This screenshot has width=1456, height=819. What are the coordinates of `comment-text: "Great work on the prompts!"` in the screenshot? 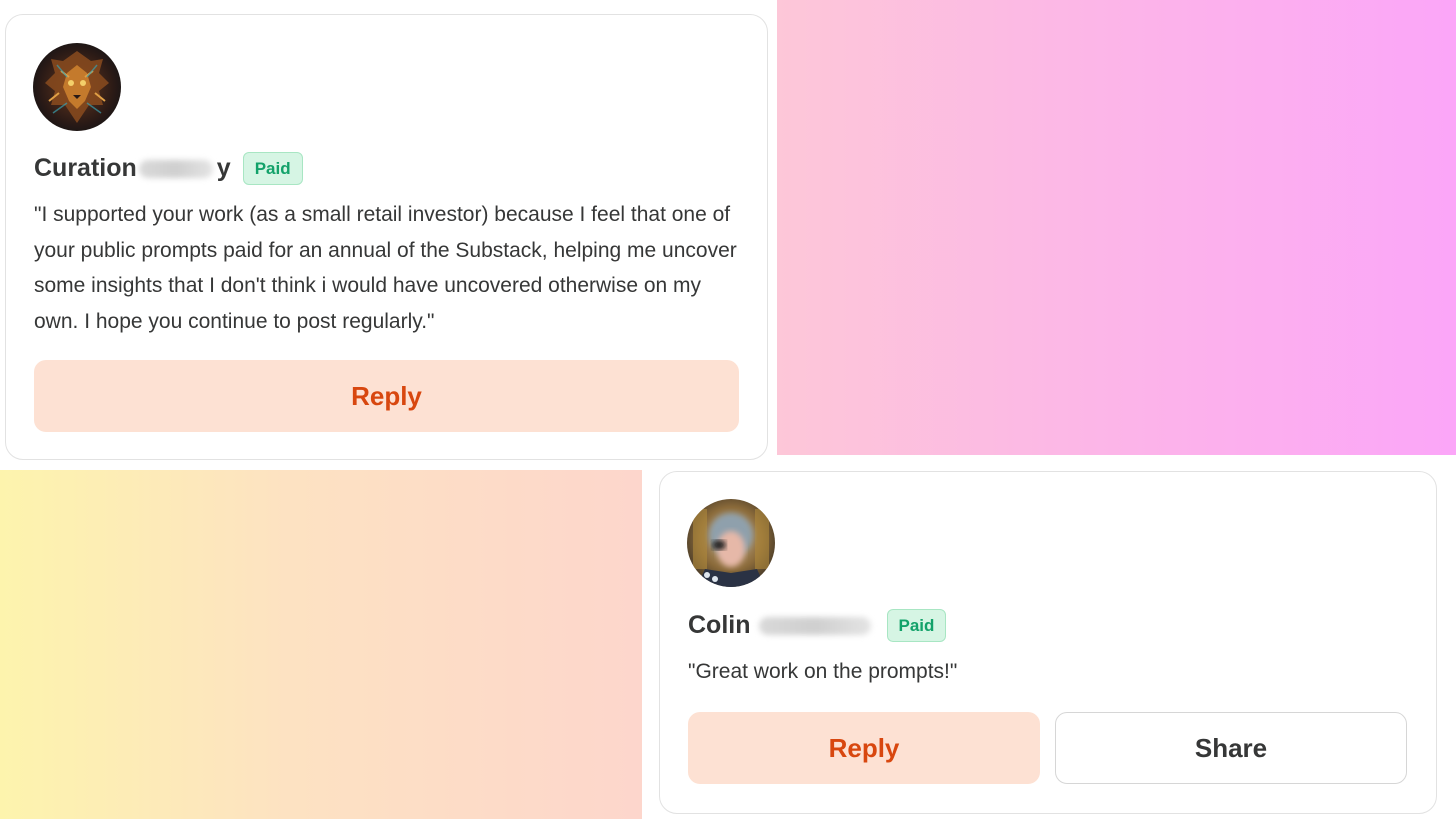 It's located at (823, 671).